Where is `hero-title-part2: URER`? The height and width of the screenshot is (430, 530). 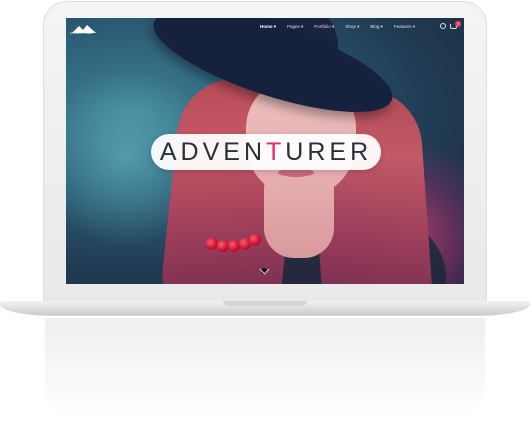
hero-title-part2: URER is located at coordinates (329, 151).